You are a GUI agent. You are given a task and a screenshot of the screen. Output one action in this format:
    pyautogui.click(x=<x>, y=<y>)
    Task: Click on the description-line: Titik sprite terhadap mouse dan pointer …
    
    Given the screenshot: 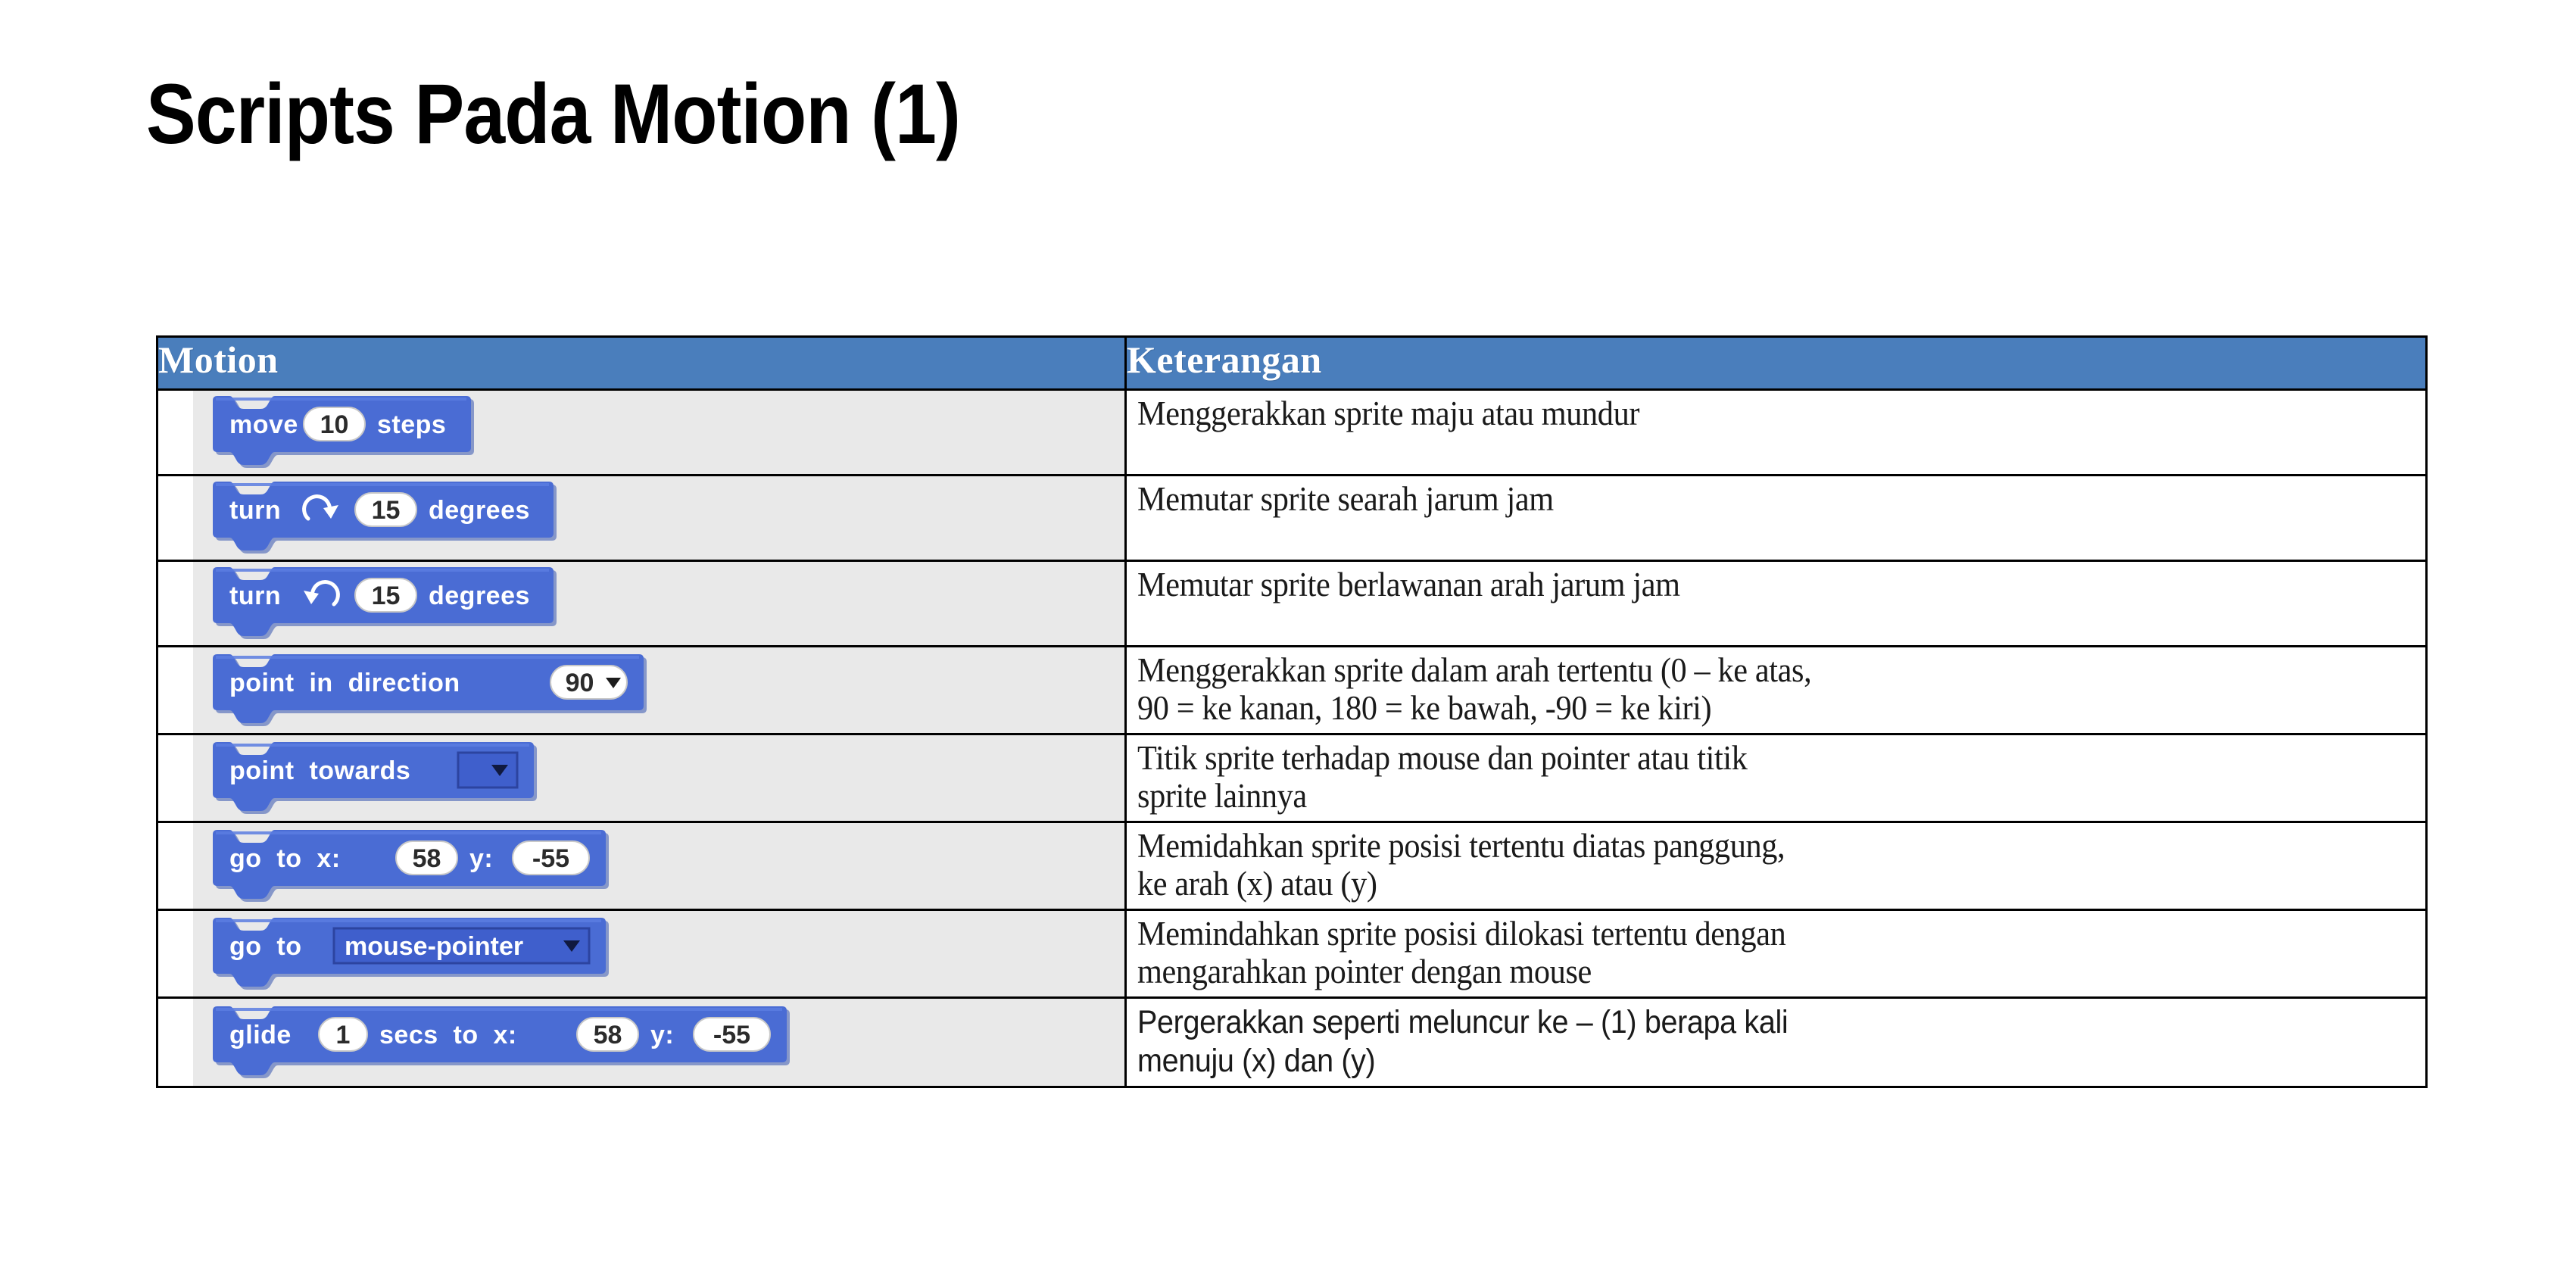 What is the action you would take?
    pyautogui.click(x=1442, y=758)
    